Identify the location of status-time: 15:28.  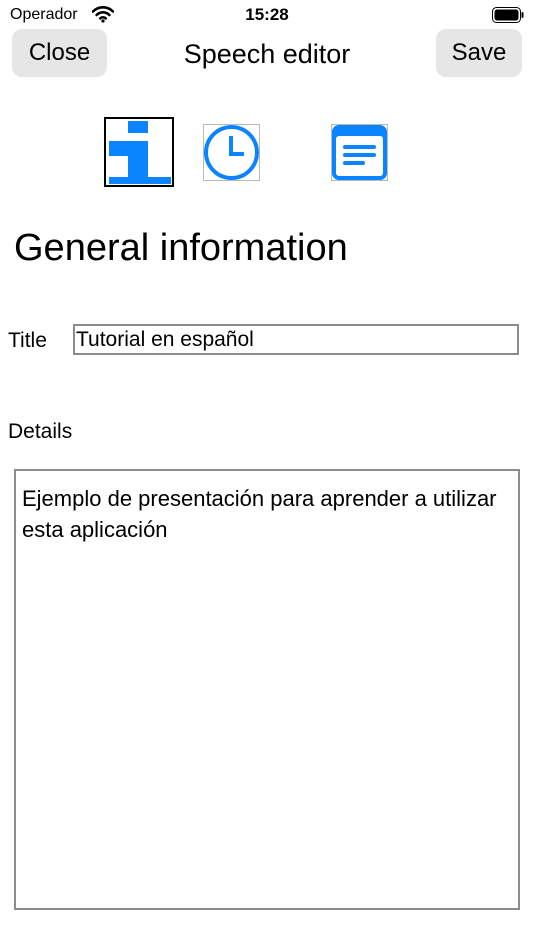
(267, 14).